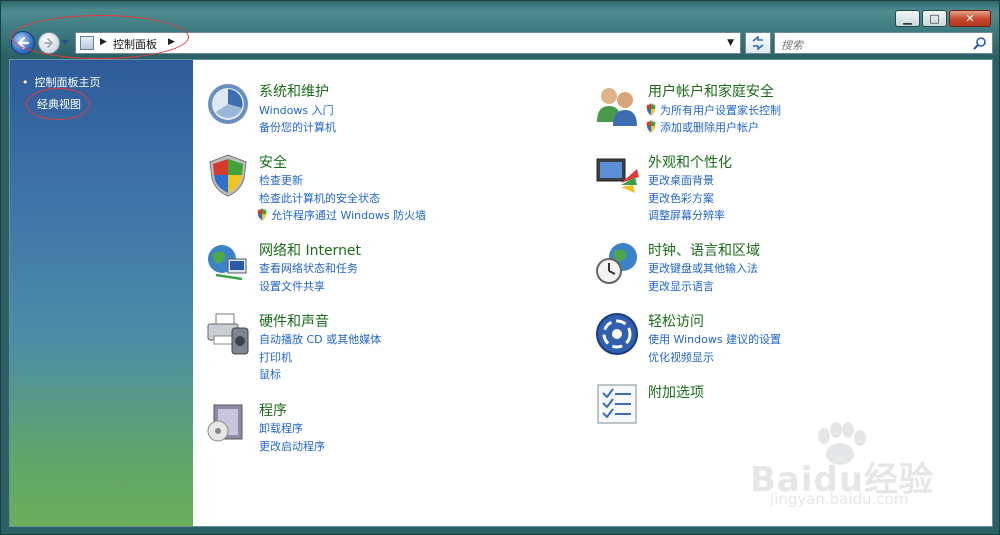 The width and height of the screenshot is (1000, 535). What do you see at coordinates (730, 43) in the screenshot?
I see `address-dropdown-icon: ▼` at bounding box center [730, 43].